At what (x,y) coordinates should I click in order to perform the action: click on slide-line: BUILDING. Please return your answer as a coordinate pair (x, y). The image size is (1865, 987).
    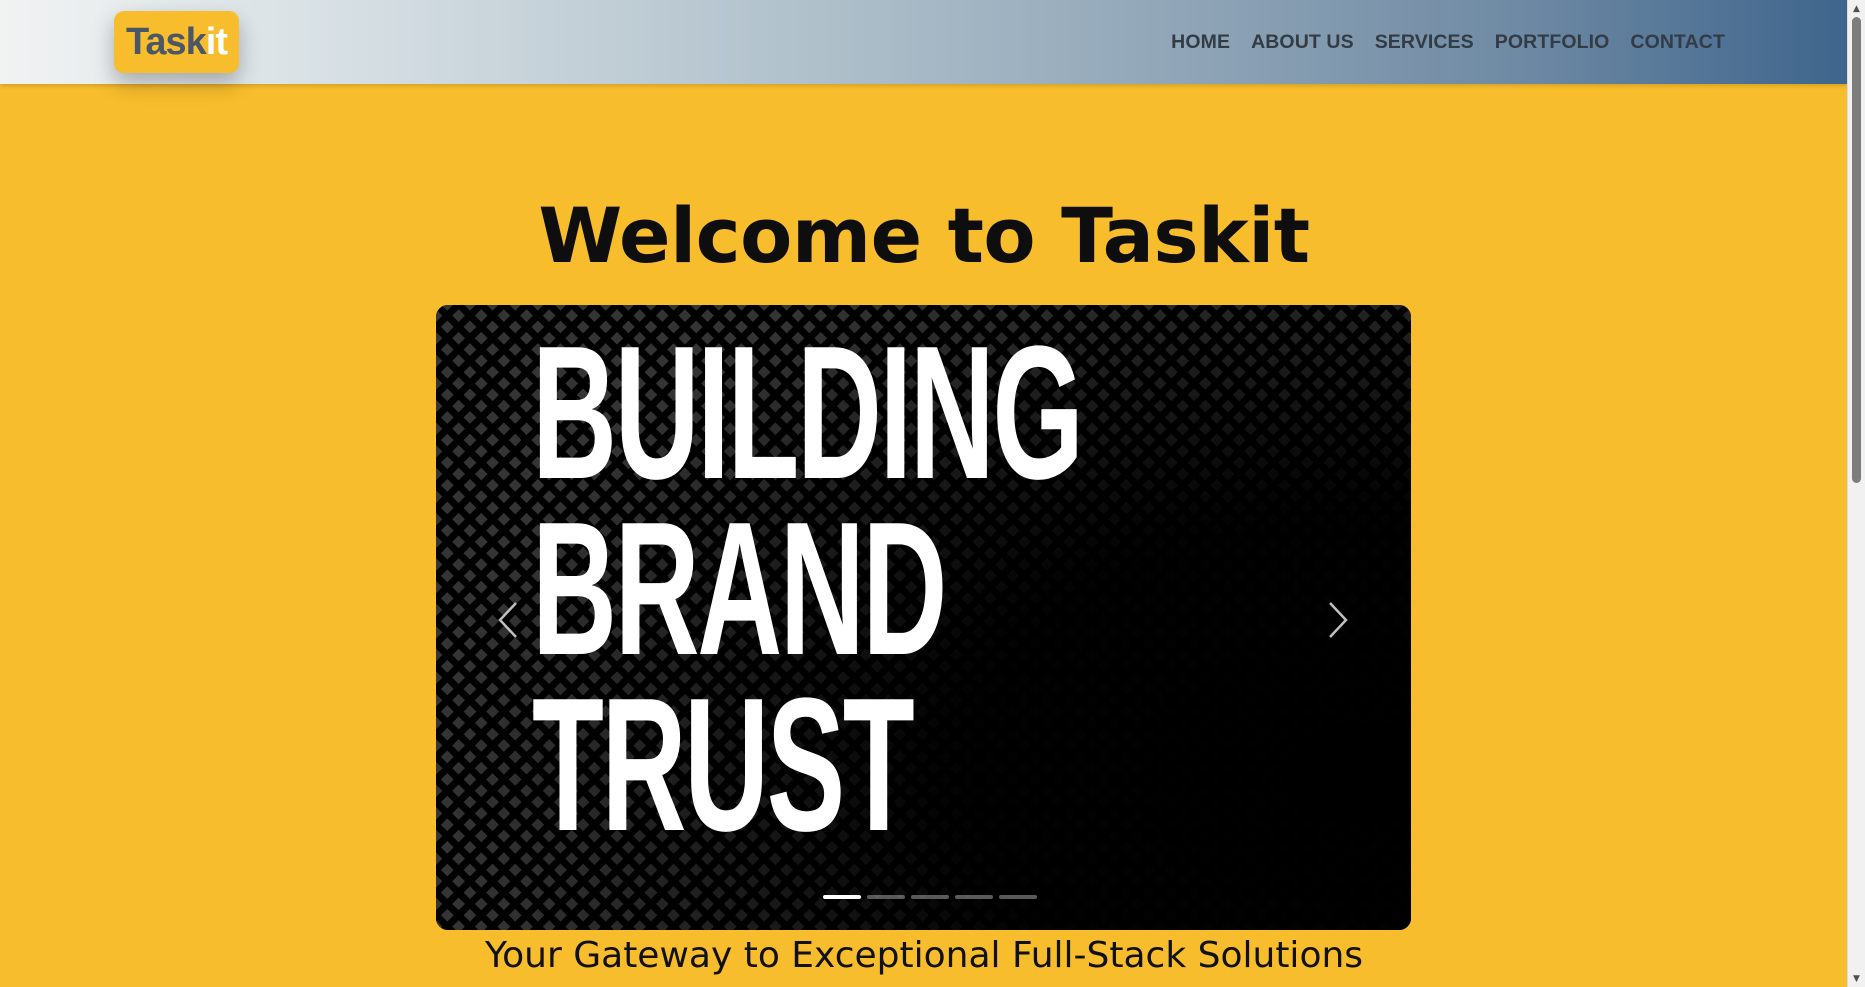
    Looking at the image, I should click on (808, 413).